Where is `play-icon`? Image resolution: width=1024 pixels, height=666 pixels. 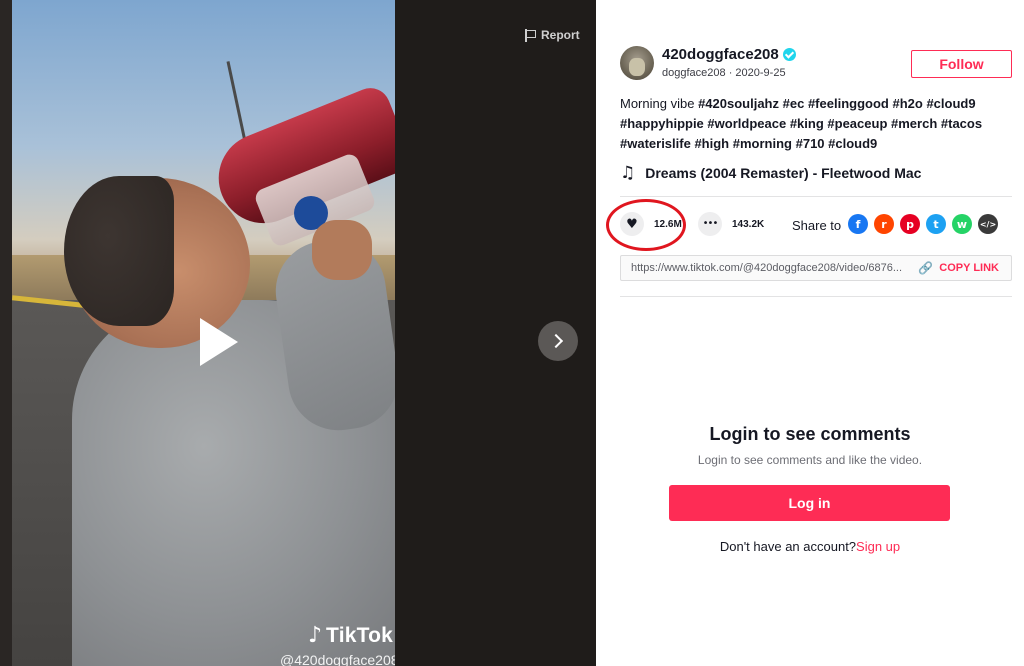 play-icon is located at coordinates (219, 342).